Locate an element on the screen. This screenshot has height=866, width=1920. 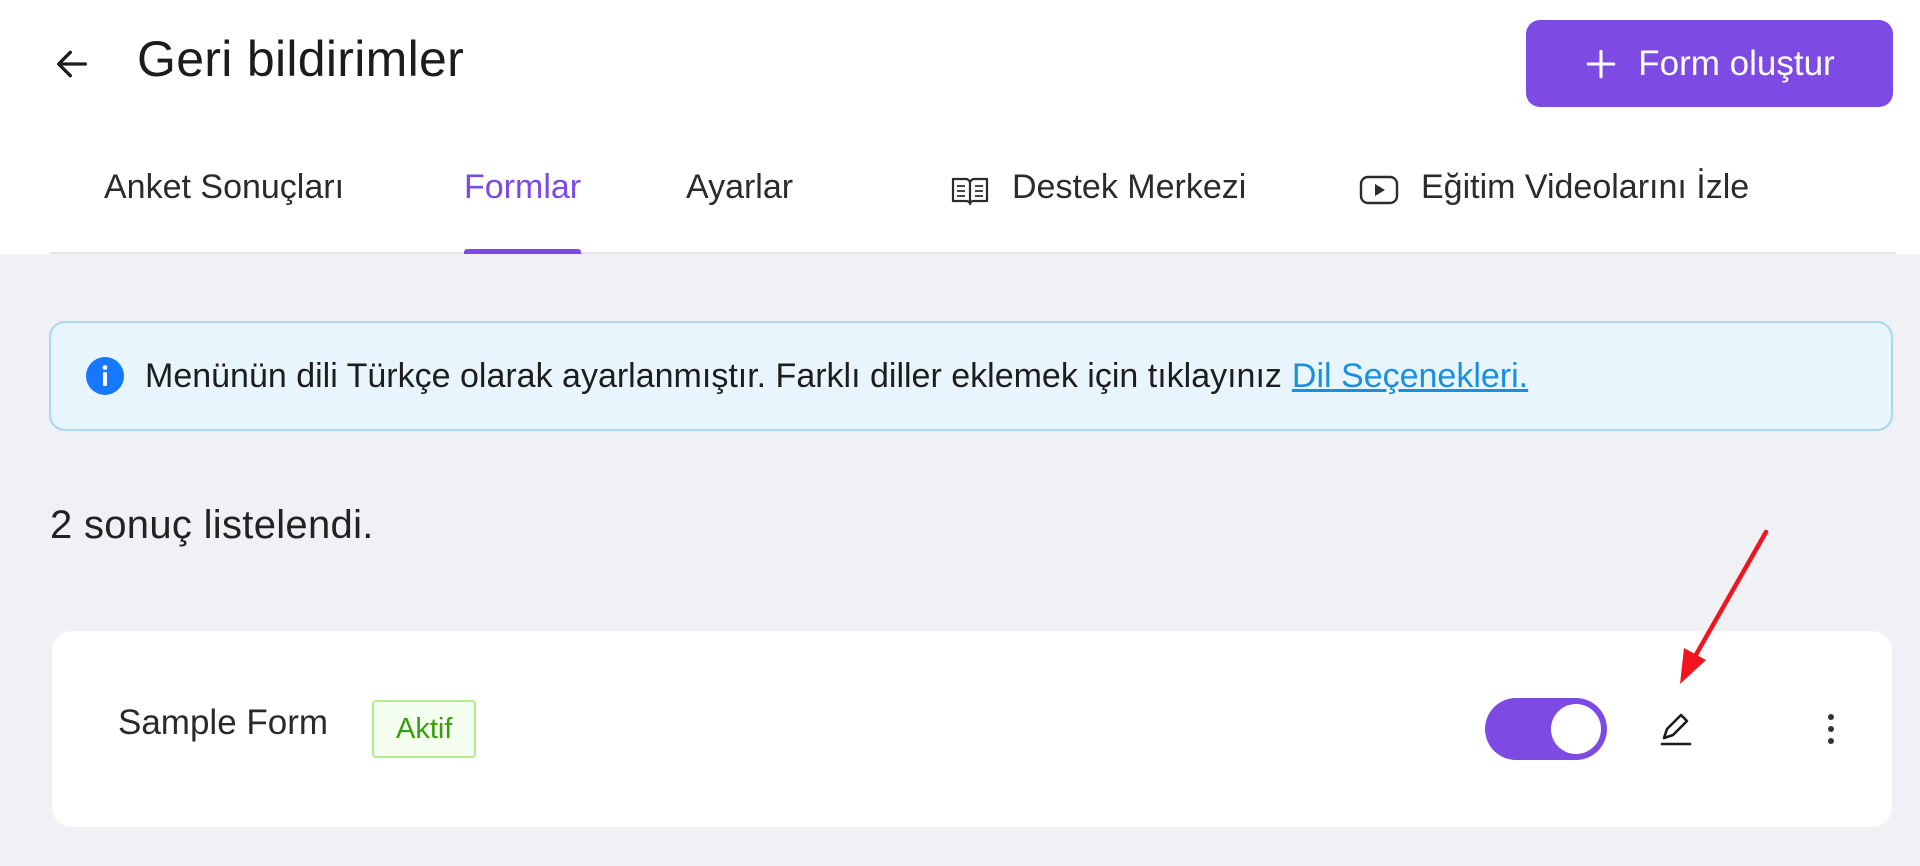
back-button is located at coordinates (72, 64).